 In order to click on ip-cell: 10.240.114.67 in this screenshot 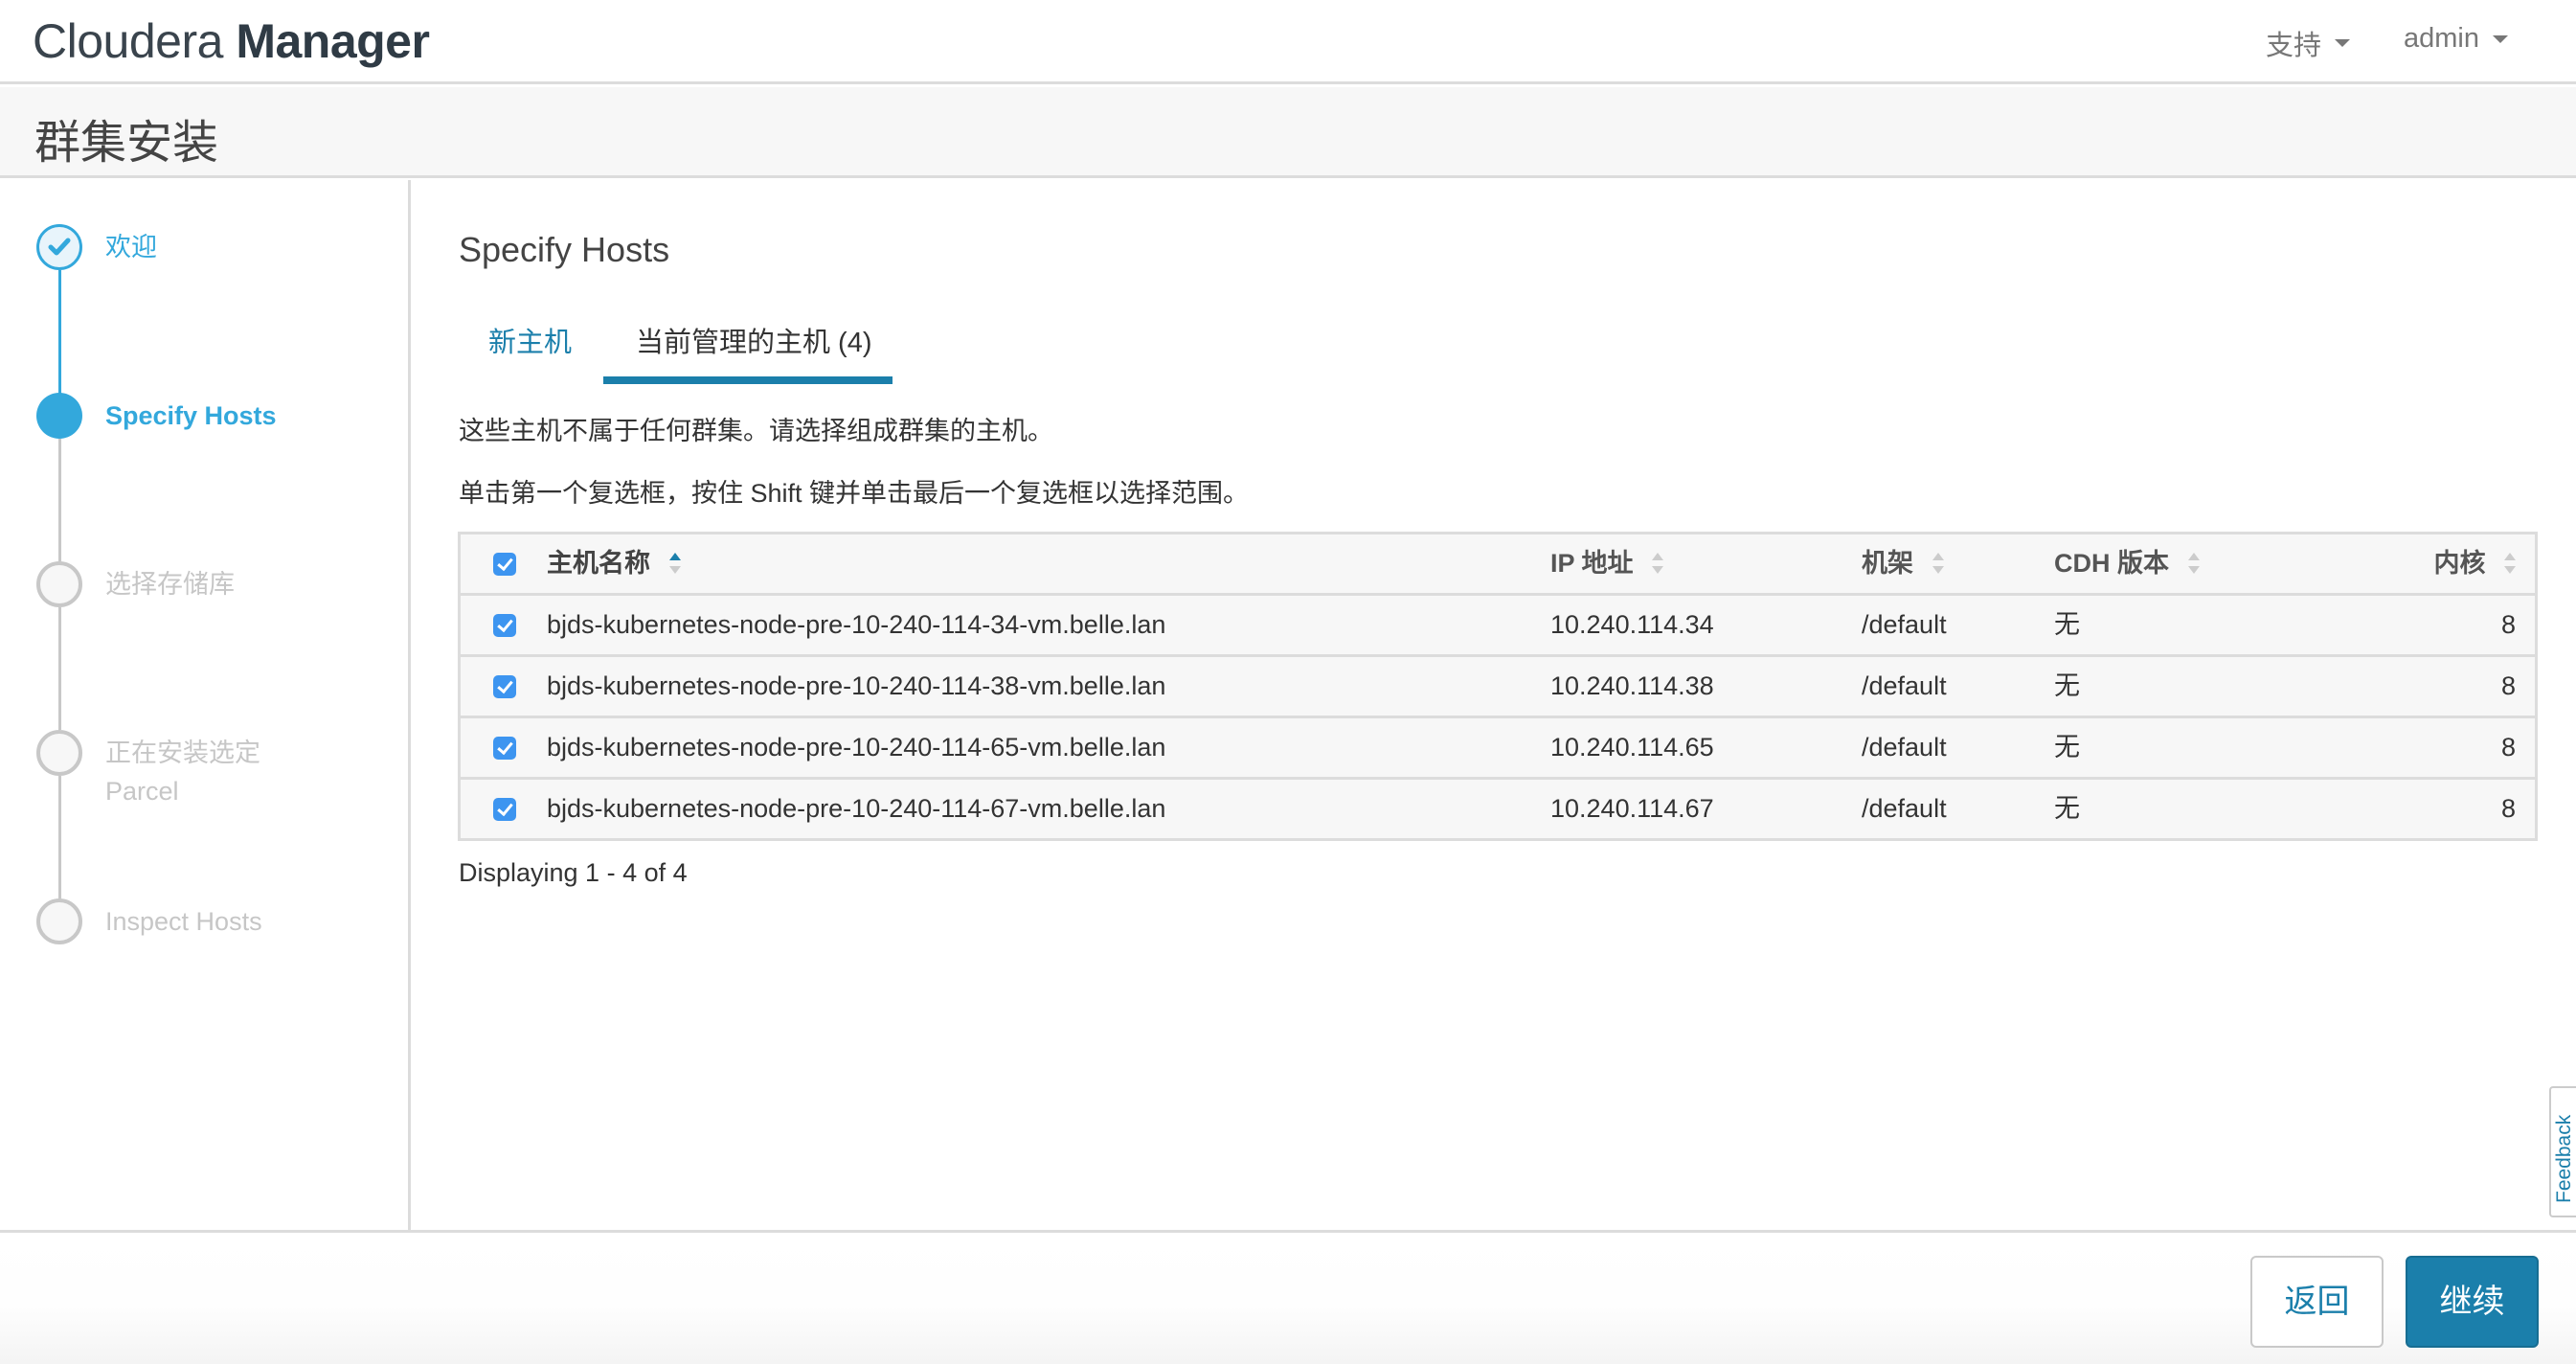, I will do `click(1632, 808)`.